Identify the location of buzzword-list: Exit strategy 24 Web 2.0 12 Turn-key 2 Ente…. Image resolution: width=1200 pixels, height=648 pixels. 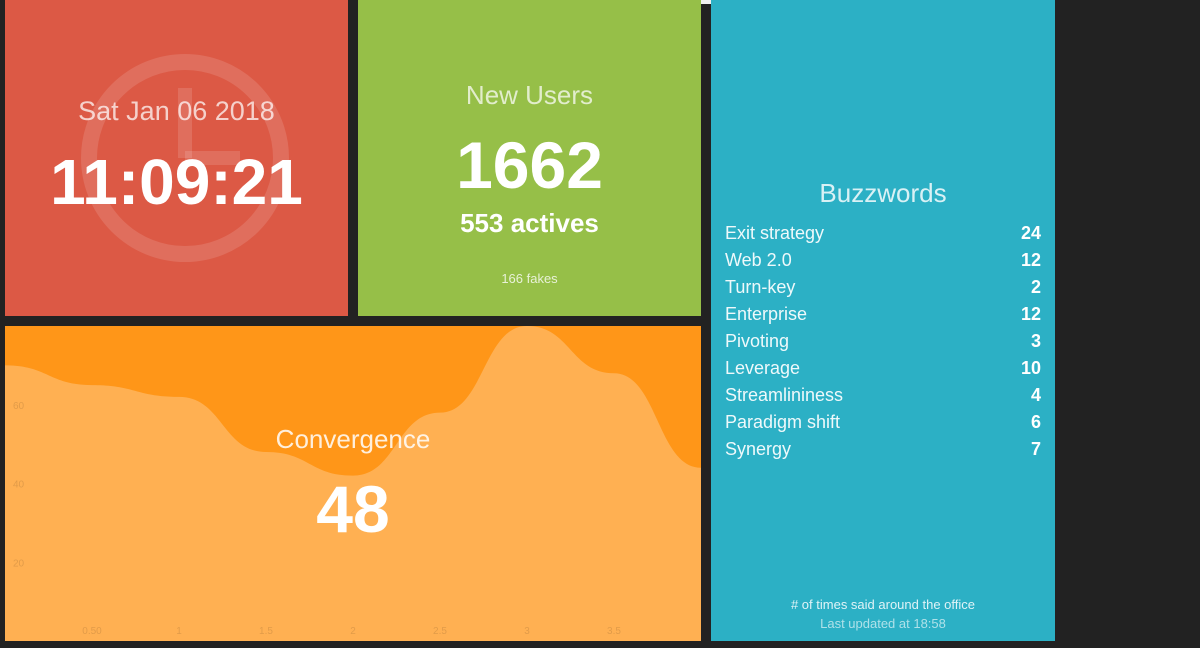
(883, 341).